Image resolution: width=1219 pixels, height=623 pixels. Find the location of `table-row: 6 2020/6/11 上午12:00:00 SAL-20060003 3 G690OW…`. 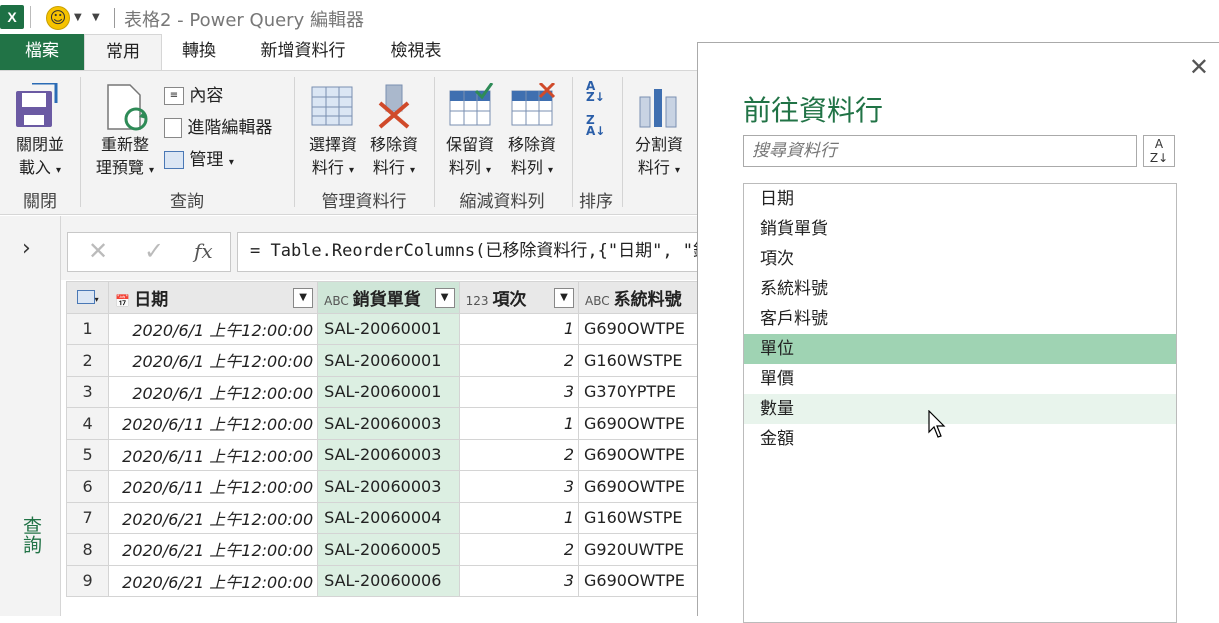

table-row: 6 2020/6/11 上午12:00:00 SAL-20060003 3 G690OW… is located at coordinates (382, 486).